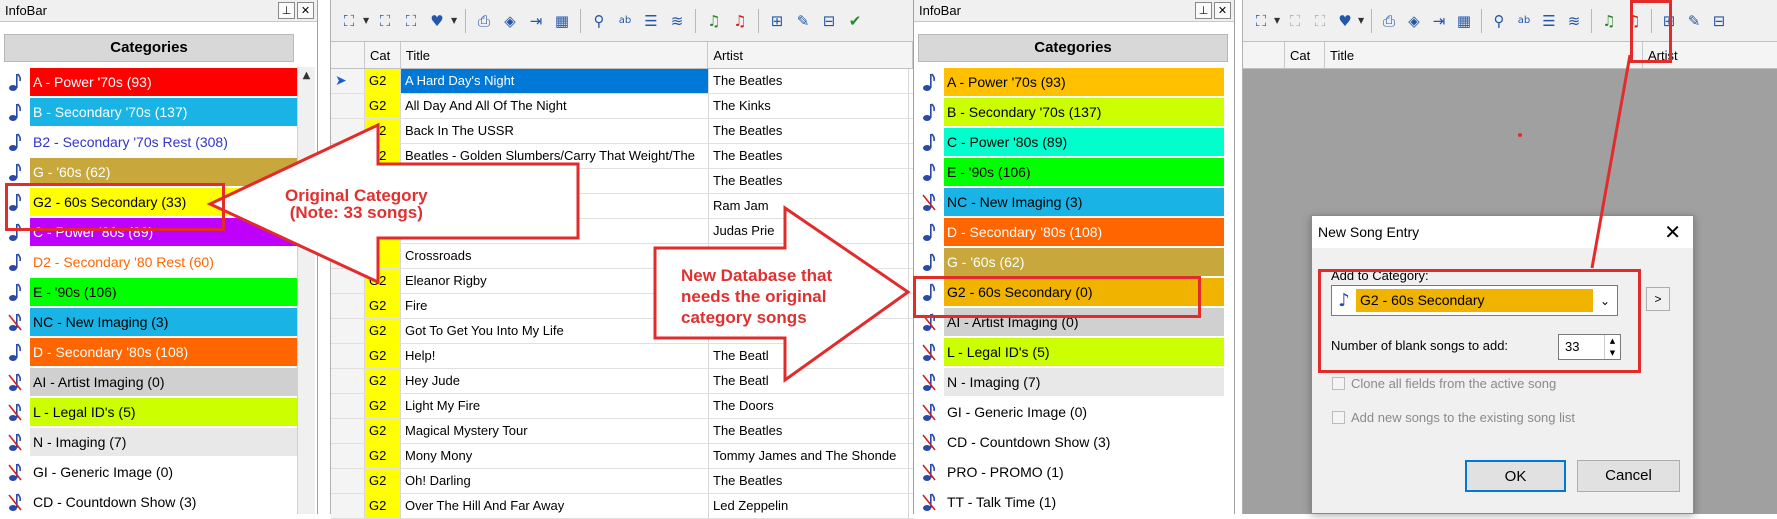 This screenshot has height=519, width=1777. I want to click on replace-icon: ab, so click(1524, 21).